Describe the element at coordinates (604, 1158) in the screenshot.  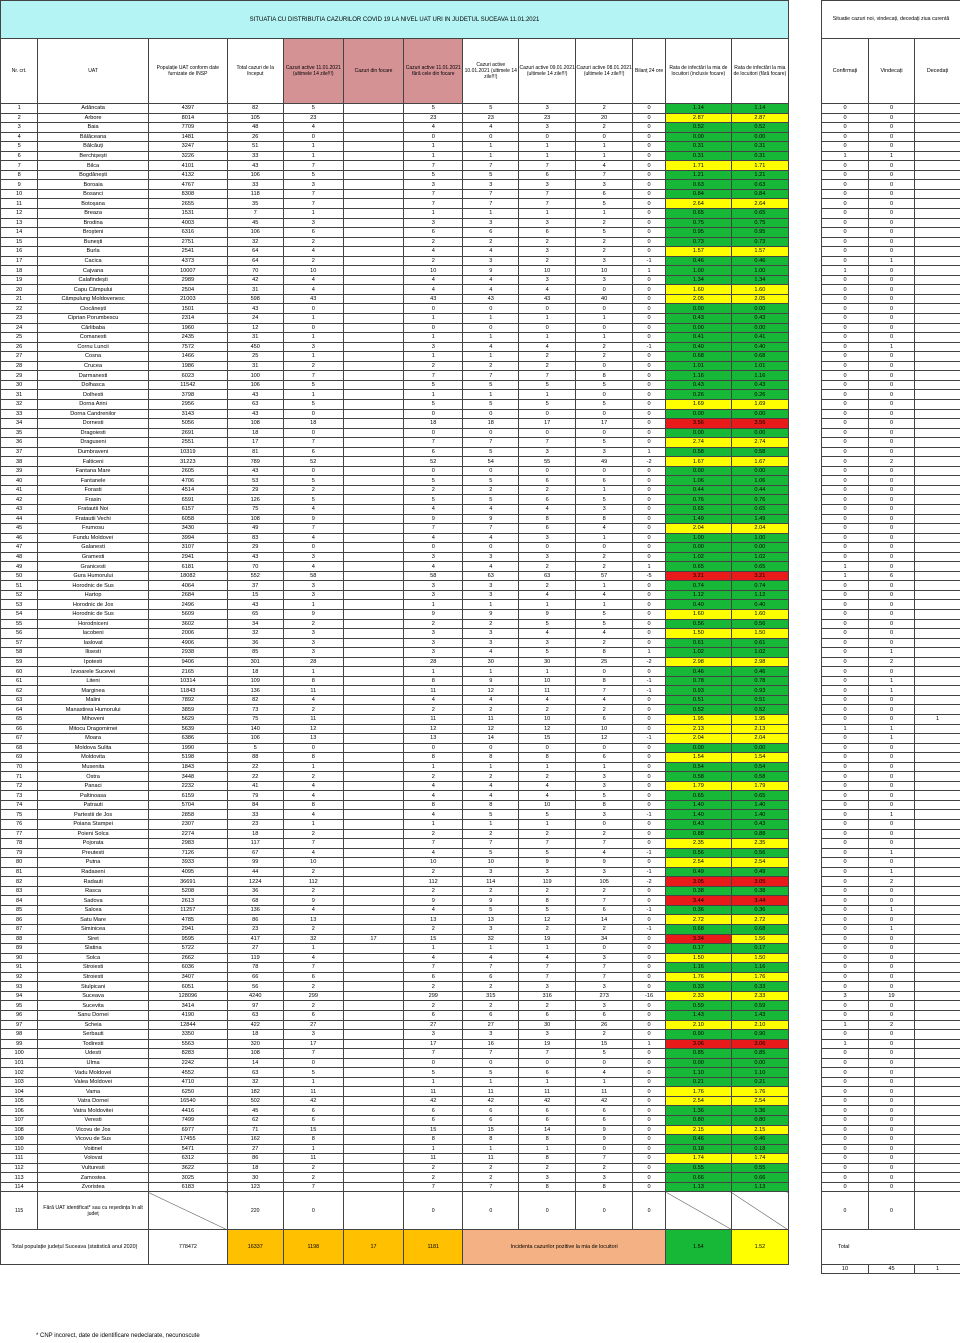
I see `cell-a08: 7` at that location.